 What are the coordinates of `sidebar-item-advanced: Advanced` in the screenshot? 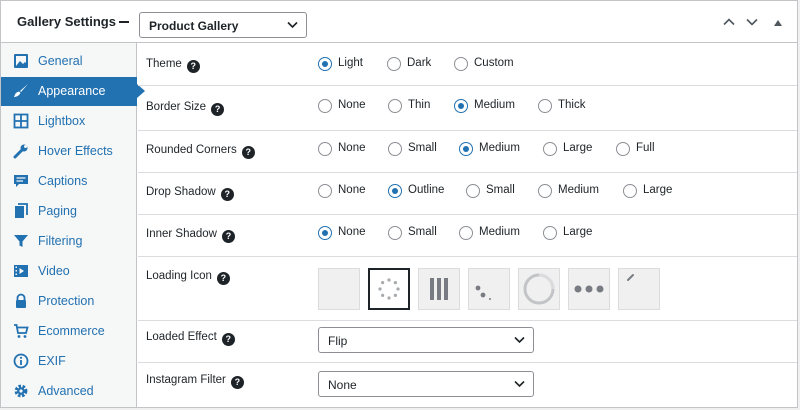 It's located at (69, 391).